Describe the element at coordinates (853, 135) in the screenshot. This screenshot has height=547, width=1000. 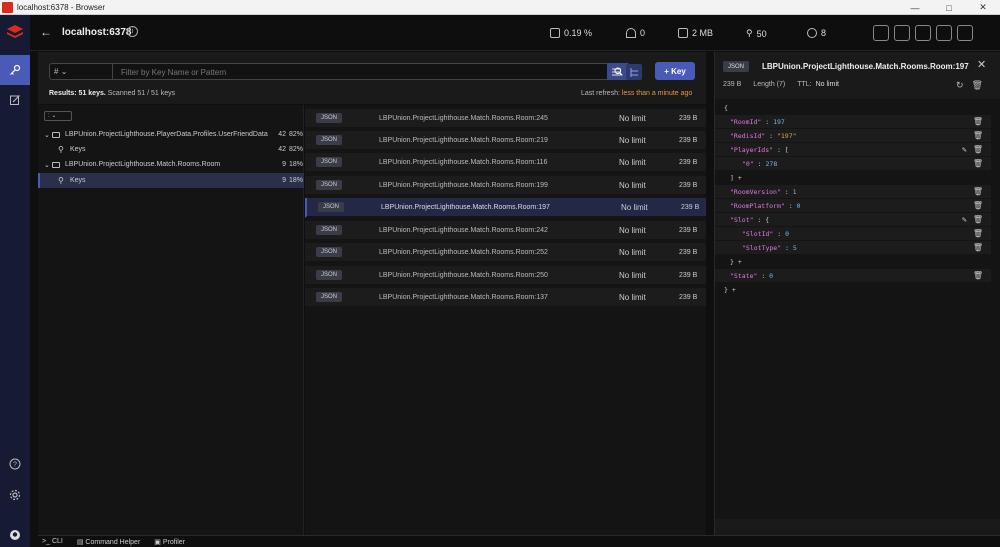
I see `json-line: "RedisId" : "197" 🗑` at that location.